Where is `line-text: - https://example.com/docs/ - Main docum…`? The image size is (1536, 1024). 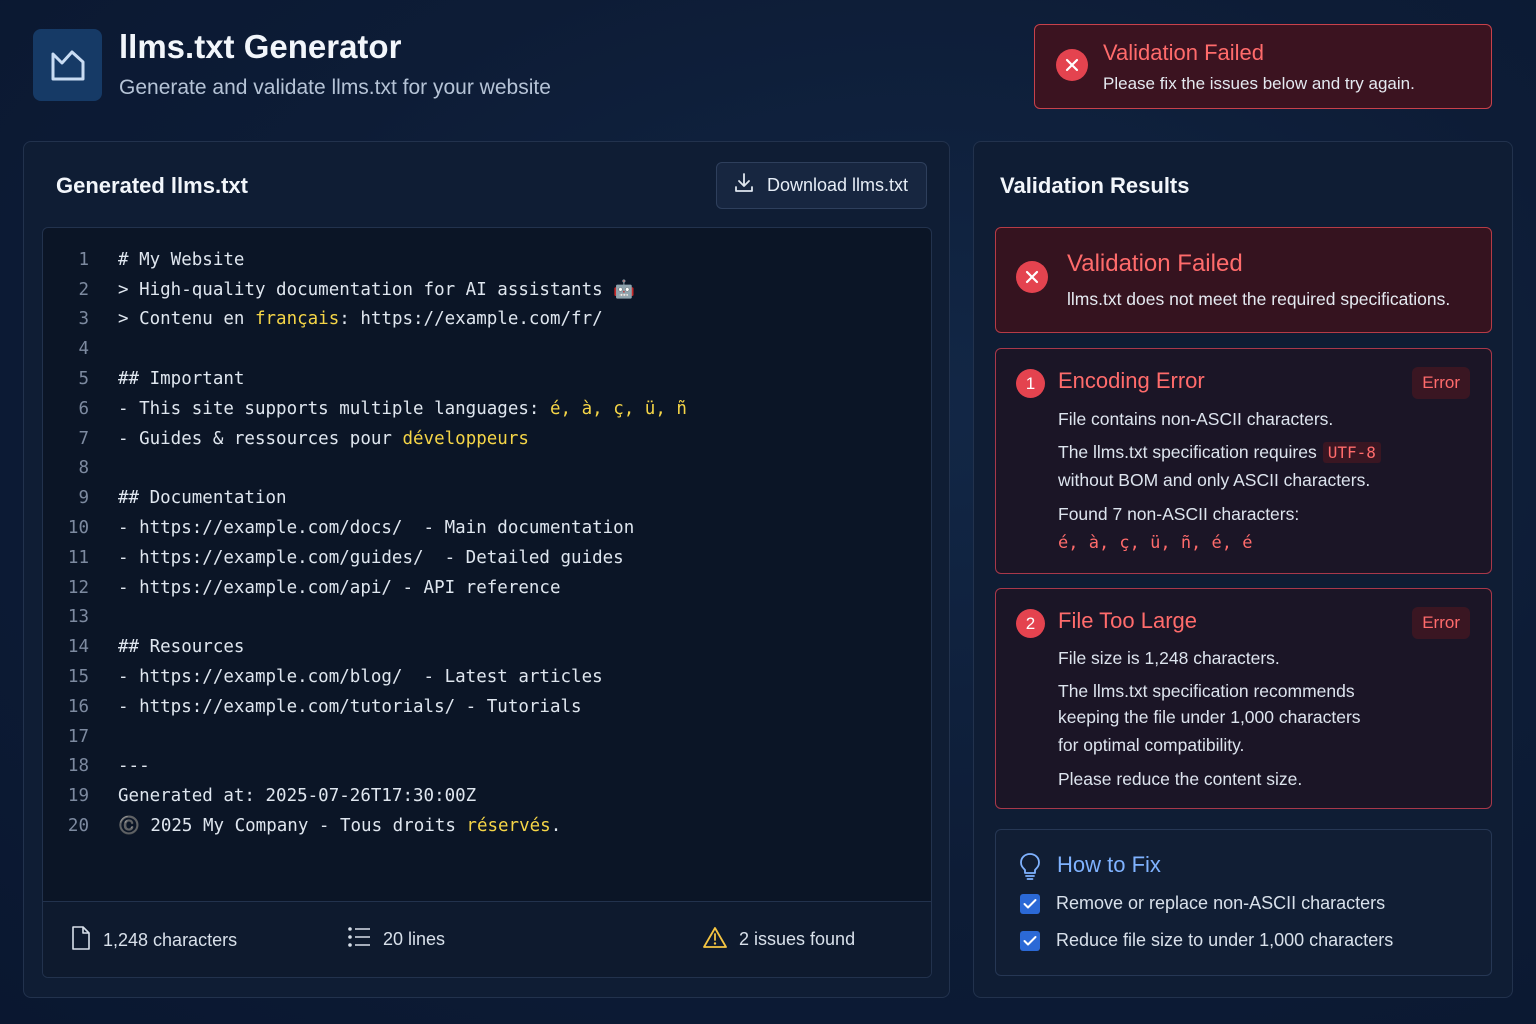 line-text: - https://example.com/docs/ - Main docum… is located at coordinates (376, 528).